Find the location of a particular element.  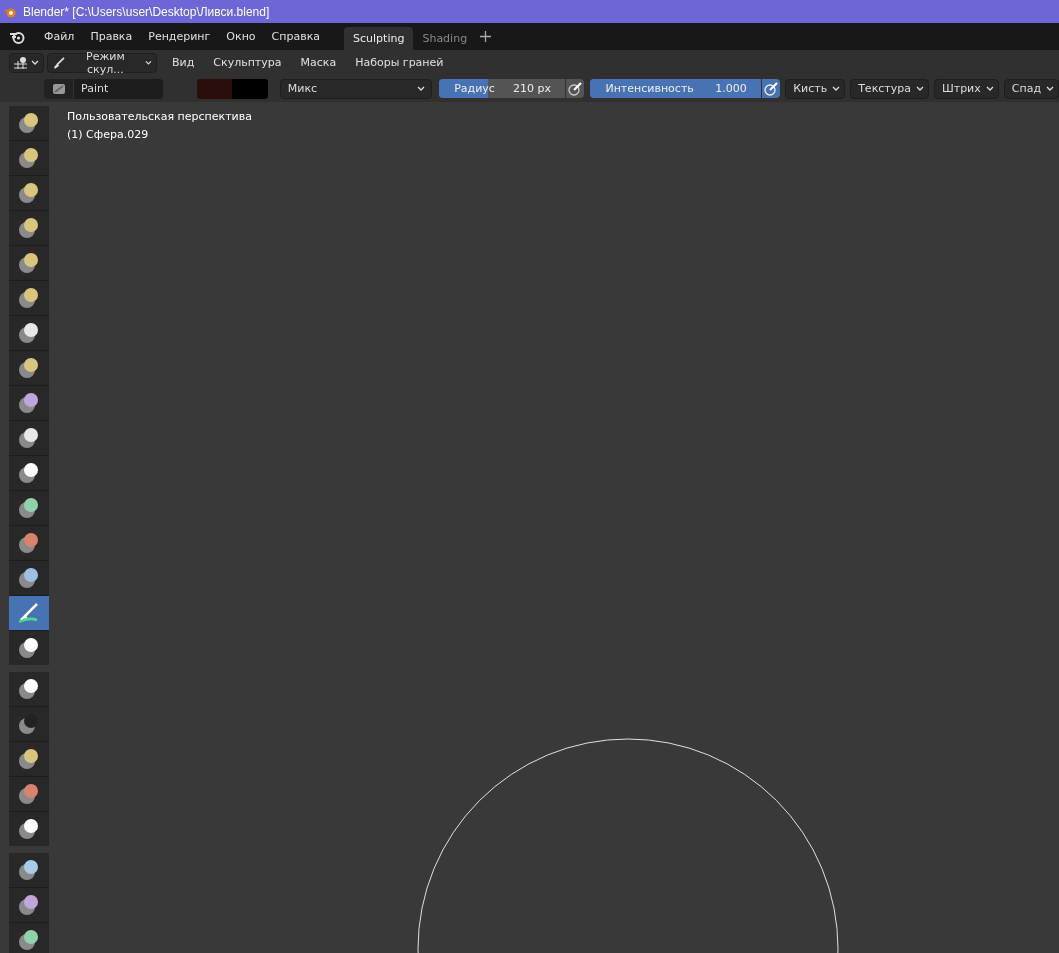

popover-dropdown: Кисть is located at coordinates (815, 88).